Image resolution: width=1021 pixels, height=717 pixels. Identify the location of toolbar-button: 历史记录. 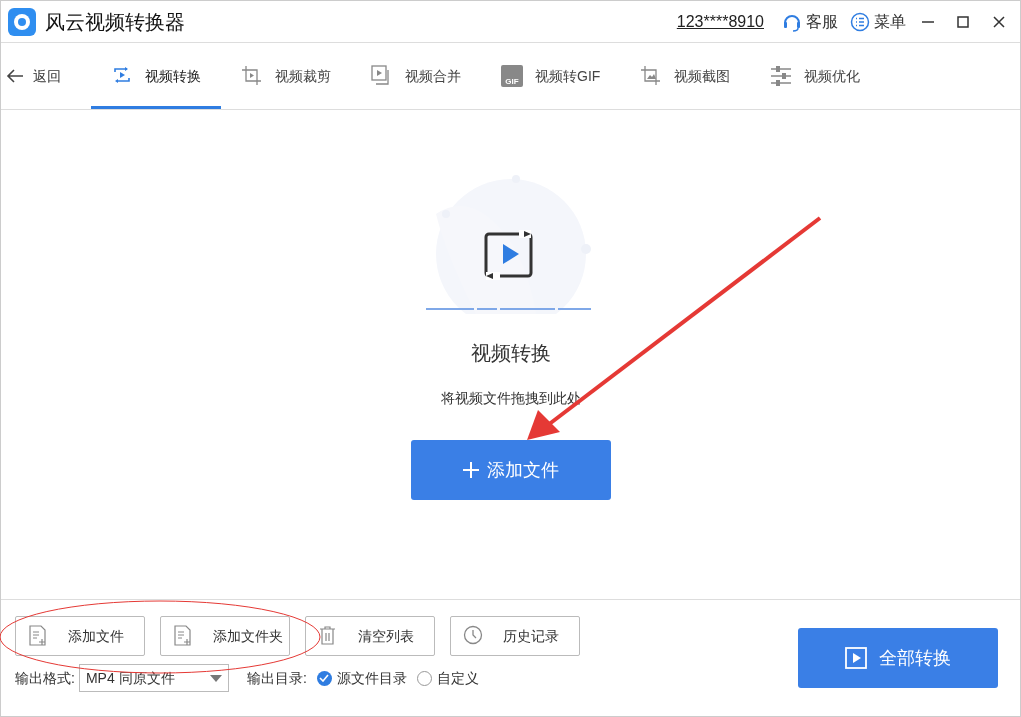
(515, 636).